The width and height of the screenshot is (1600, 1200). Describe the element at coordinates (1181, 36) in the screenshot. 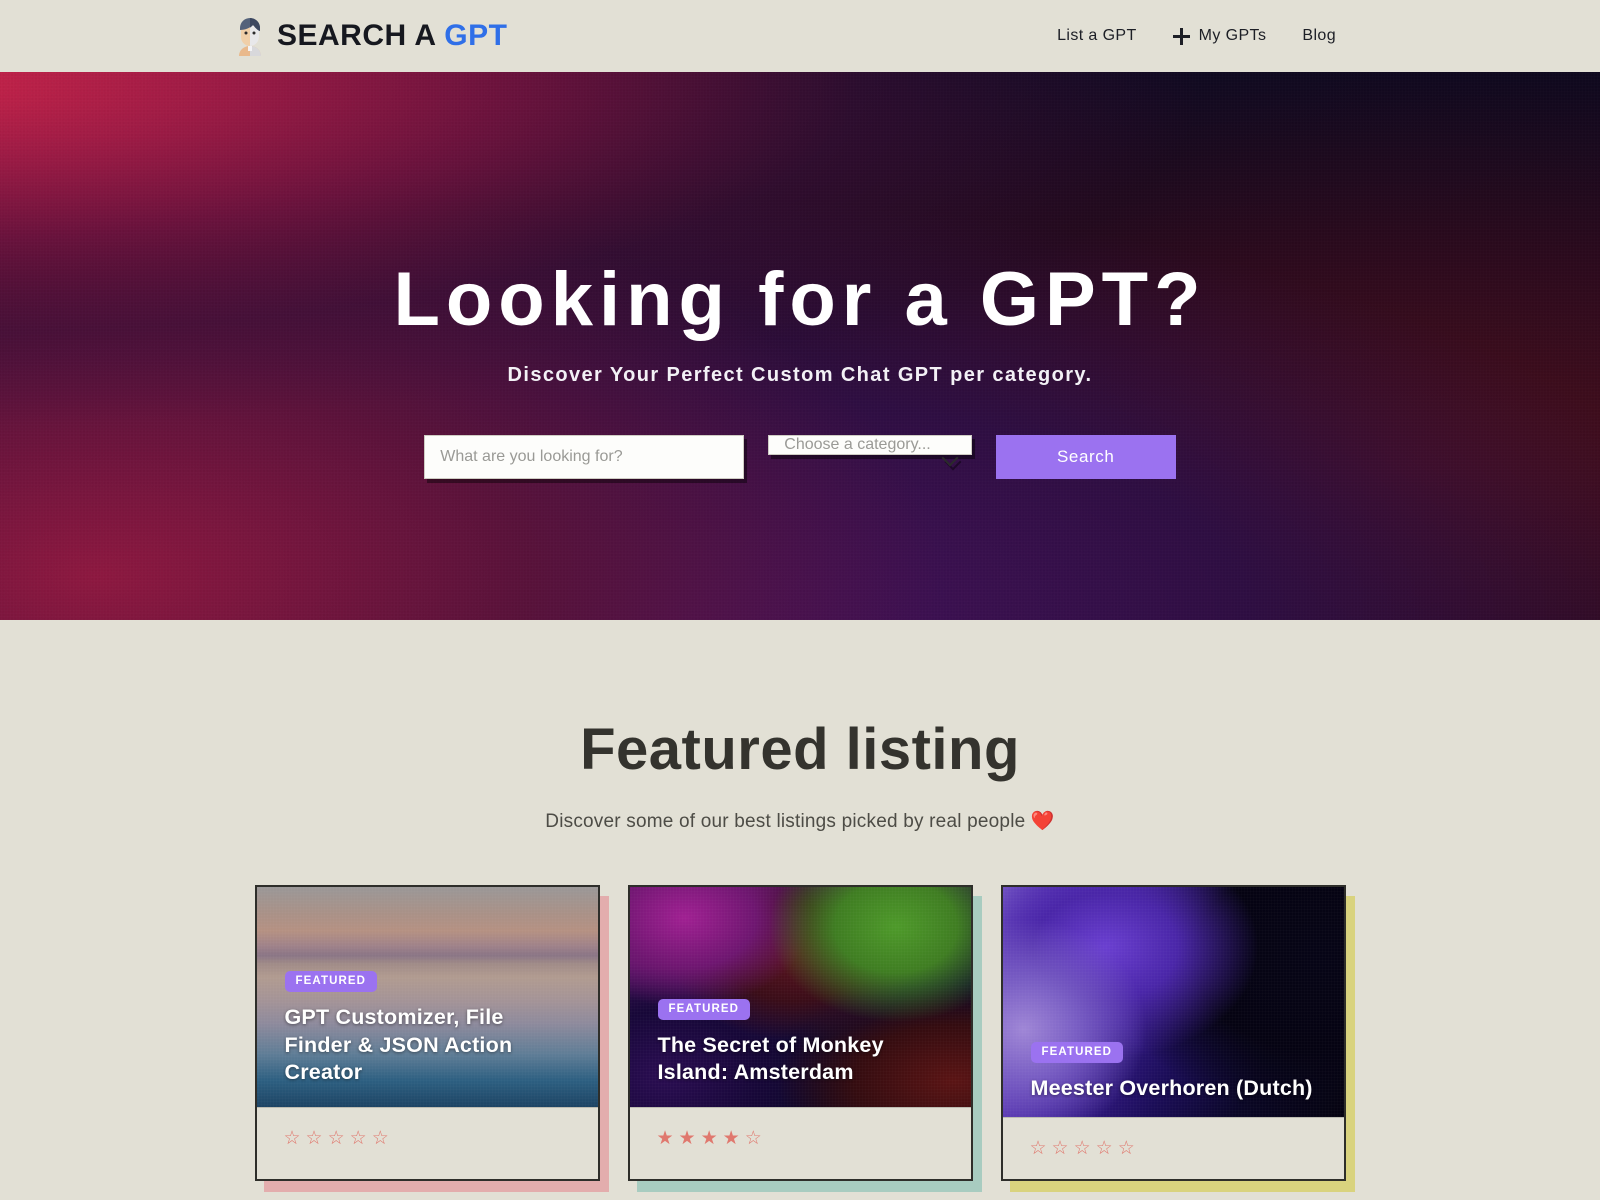

I see `plus-icon` at that location.